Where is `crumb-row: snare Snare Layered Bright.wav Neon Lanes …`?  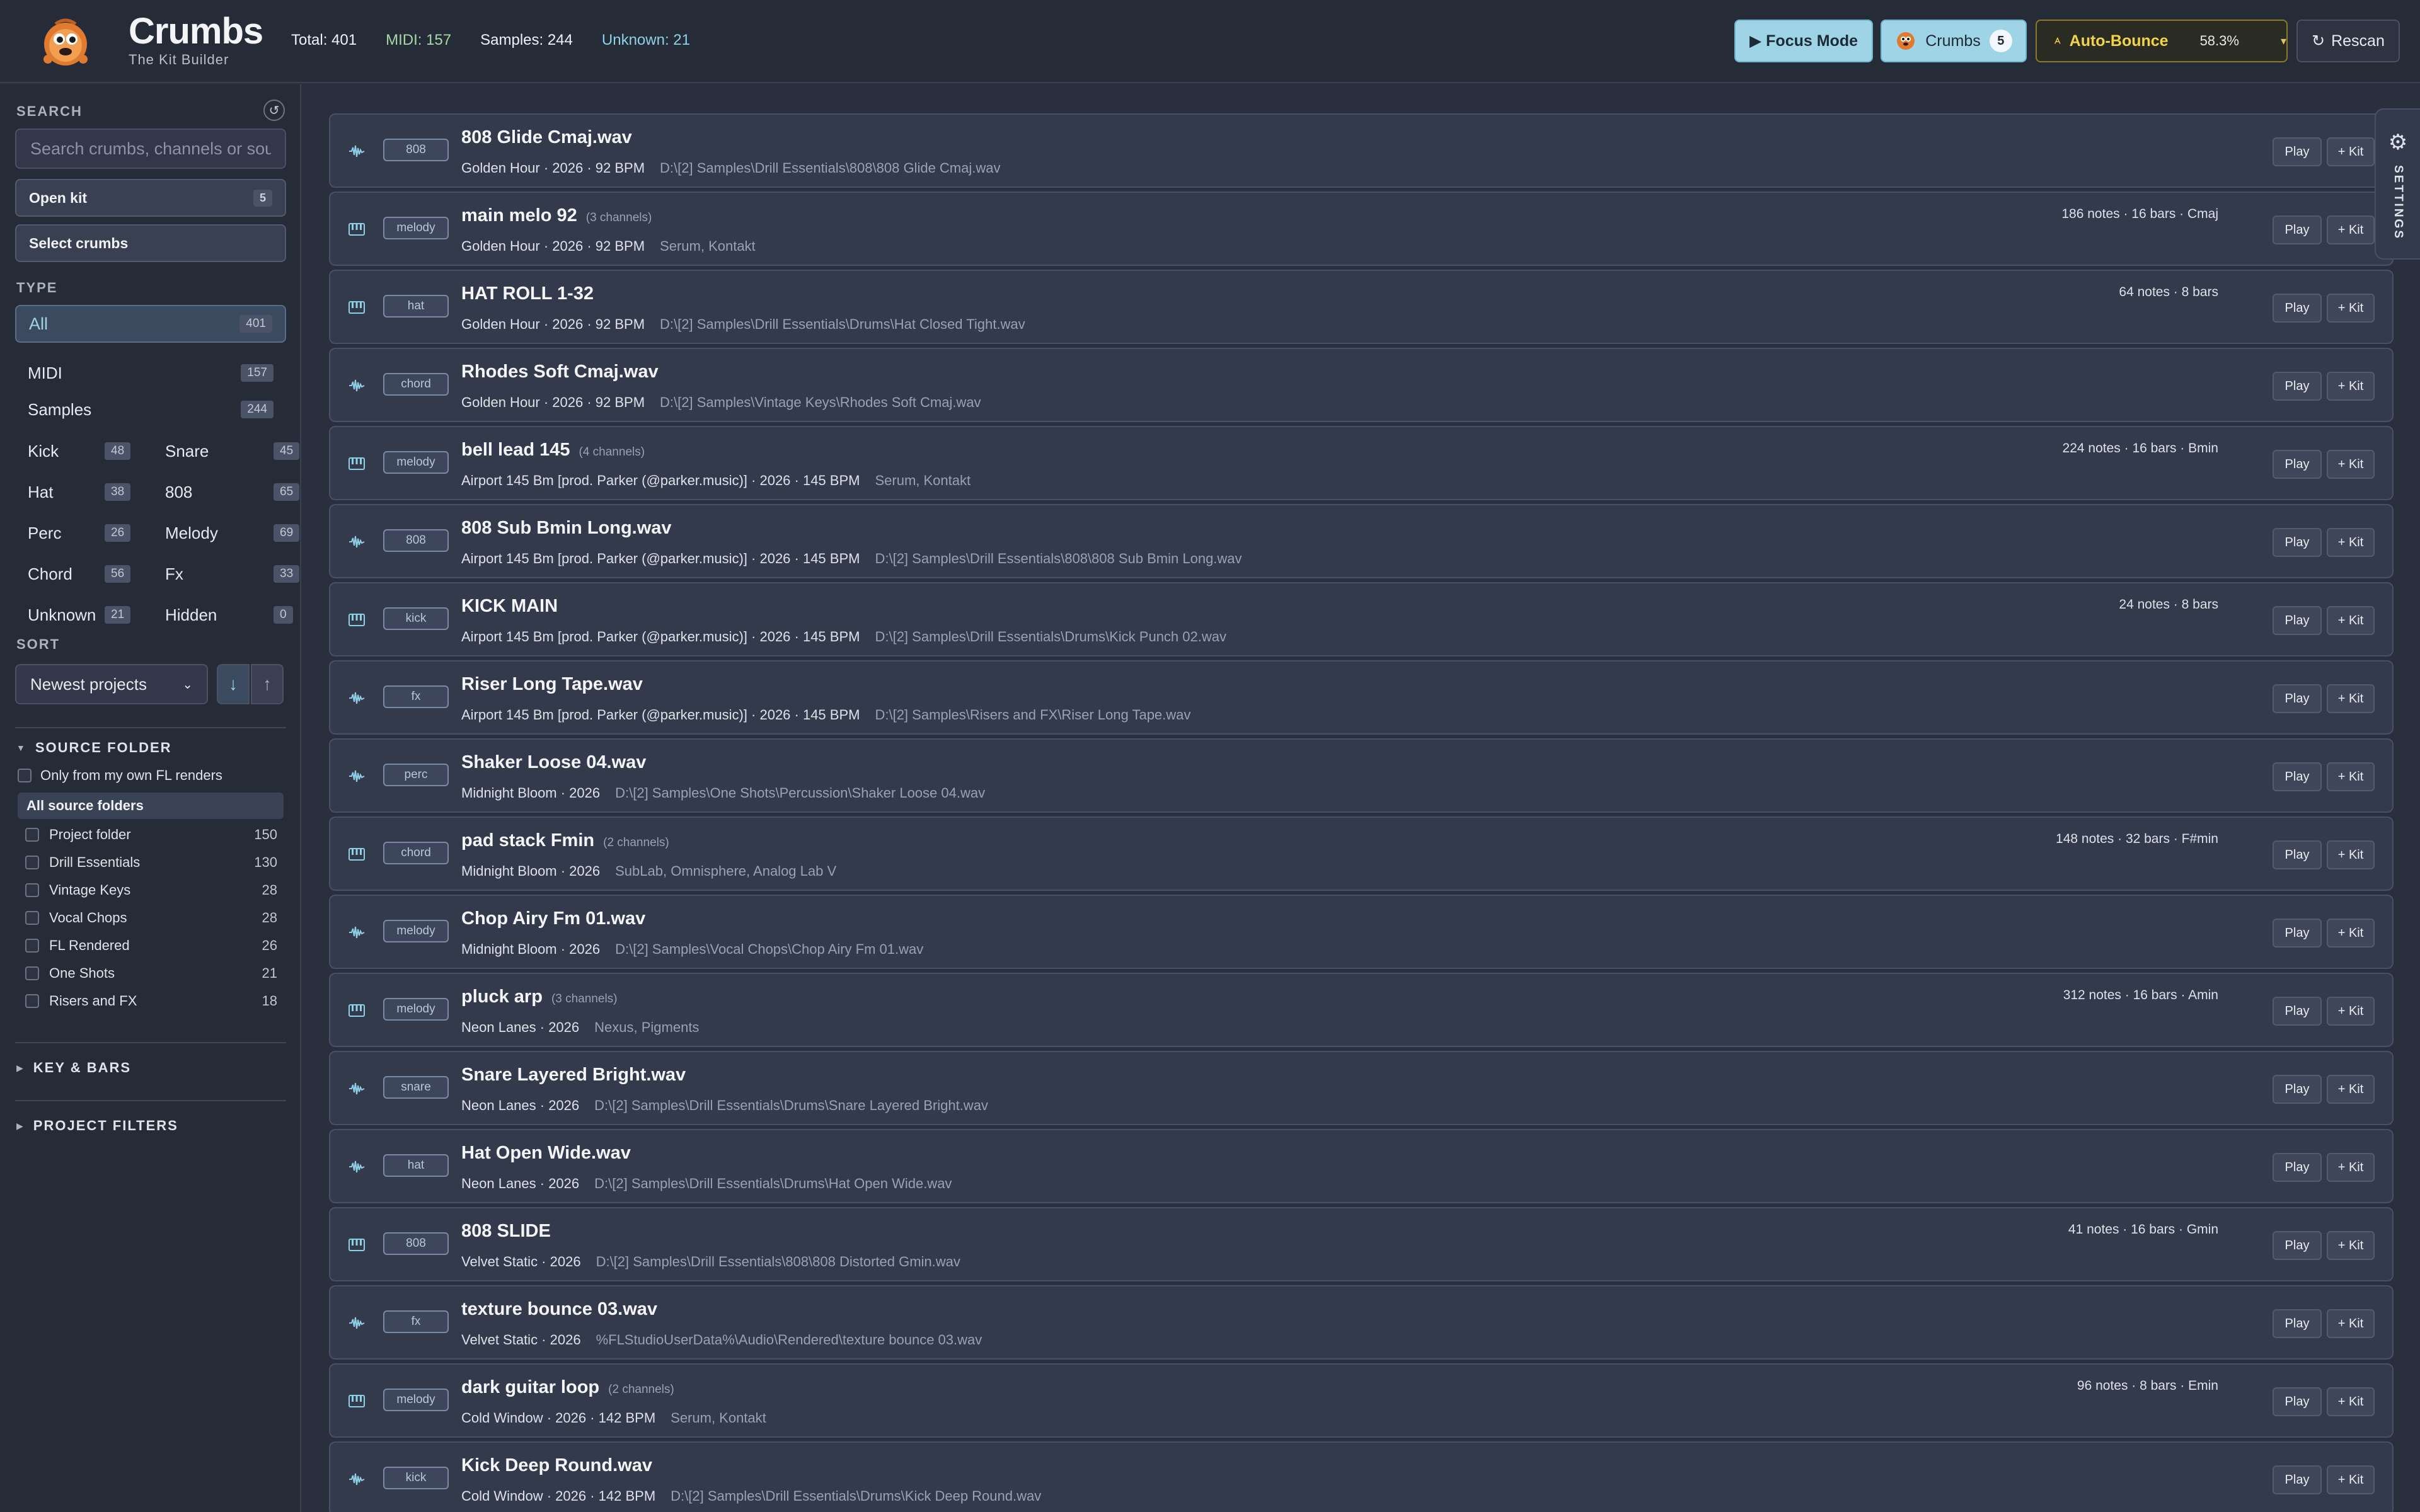
crumb-row: snare Snare Layered Bright.wav Neon Lanes … is located at coordinates (1361, 1088).